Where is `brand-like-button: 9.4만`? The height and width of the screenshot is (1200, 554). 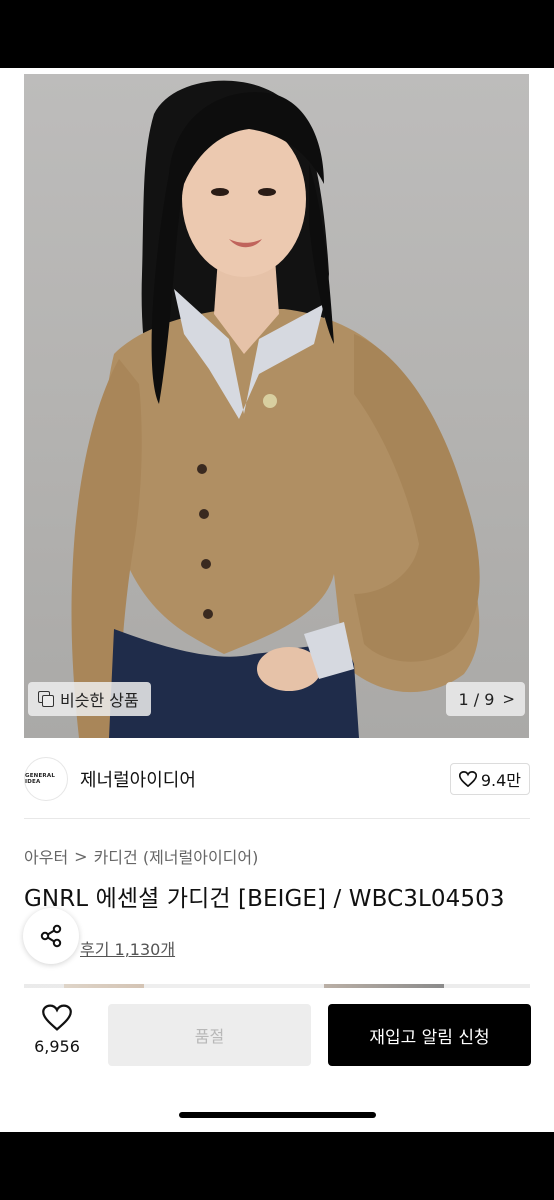
brand-like-button: 9.4만 is located at coordinates (489, 779).